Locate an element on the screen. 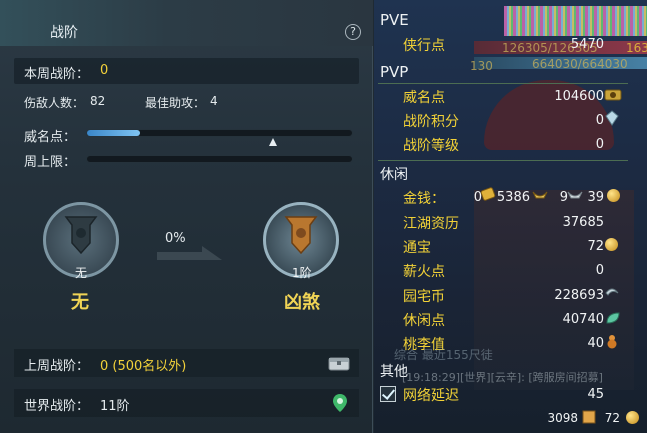 Image resolution: width=647 pixels, height=433 pixels. next-rank-name: 凶煞 is located at coordinates (302, 302).